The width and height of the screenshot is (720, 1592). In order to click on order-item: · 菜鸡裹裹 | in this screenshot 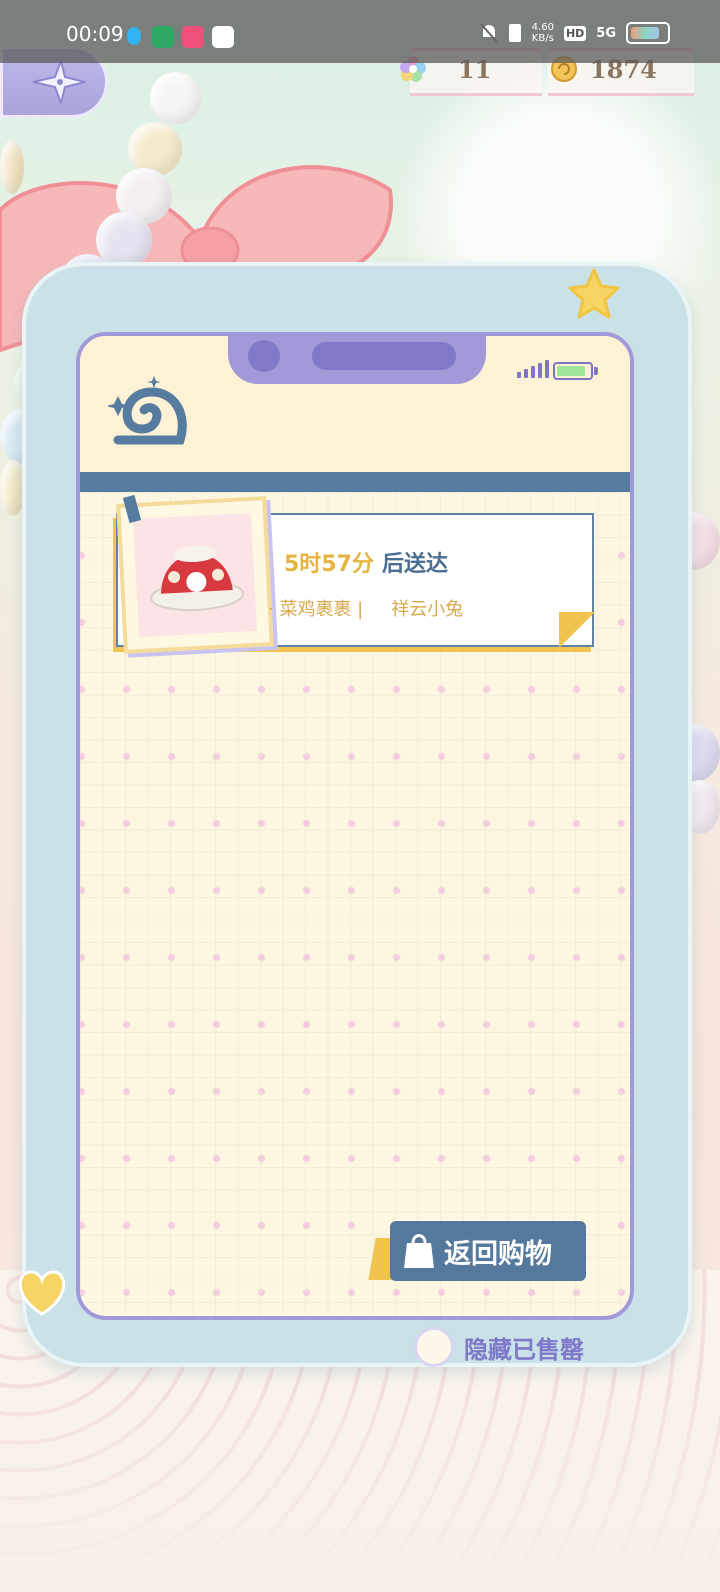, I will do `click(316, 609)`.